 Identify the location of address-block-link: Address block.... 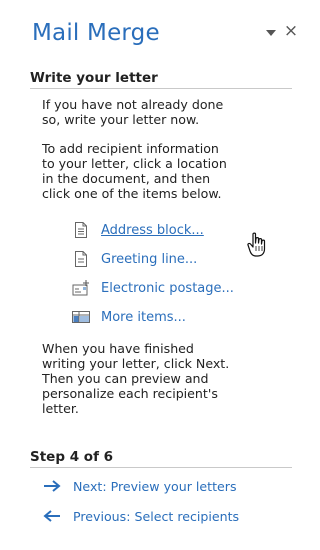
(138, 230).